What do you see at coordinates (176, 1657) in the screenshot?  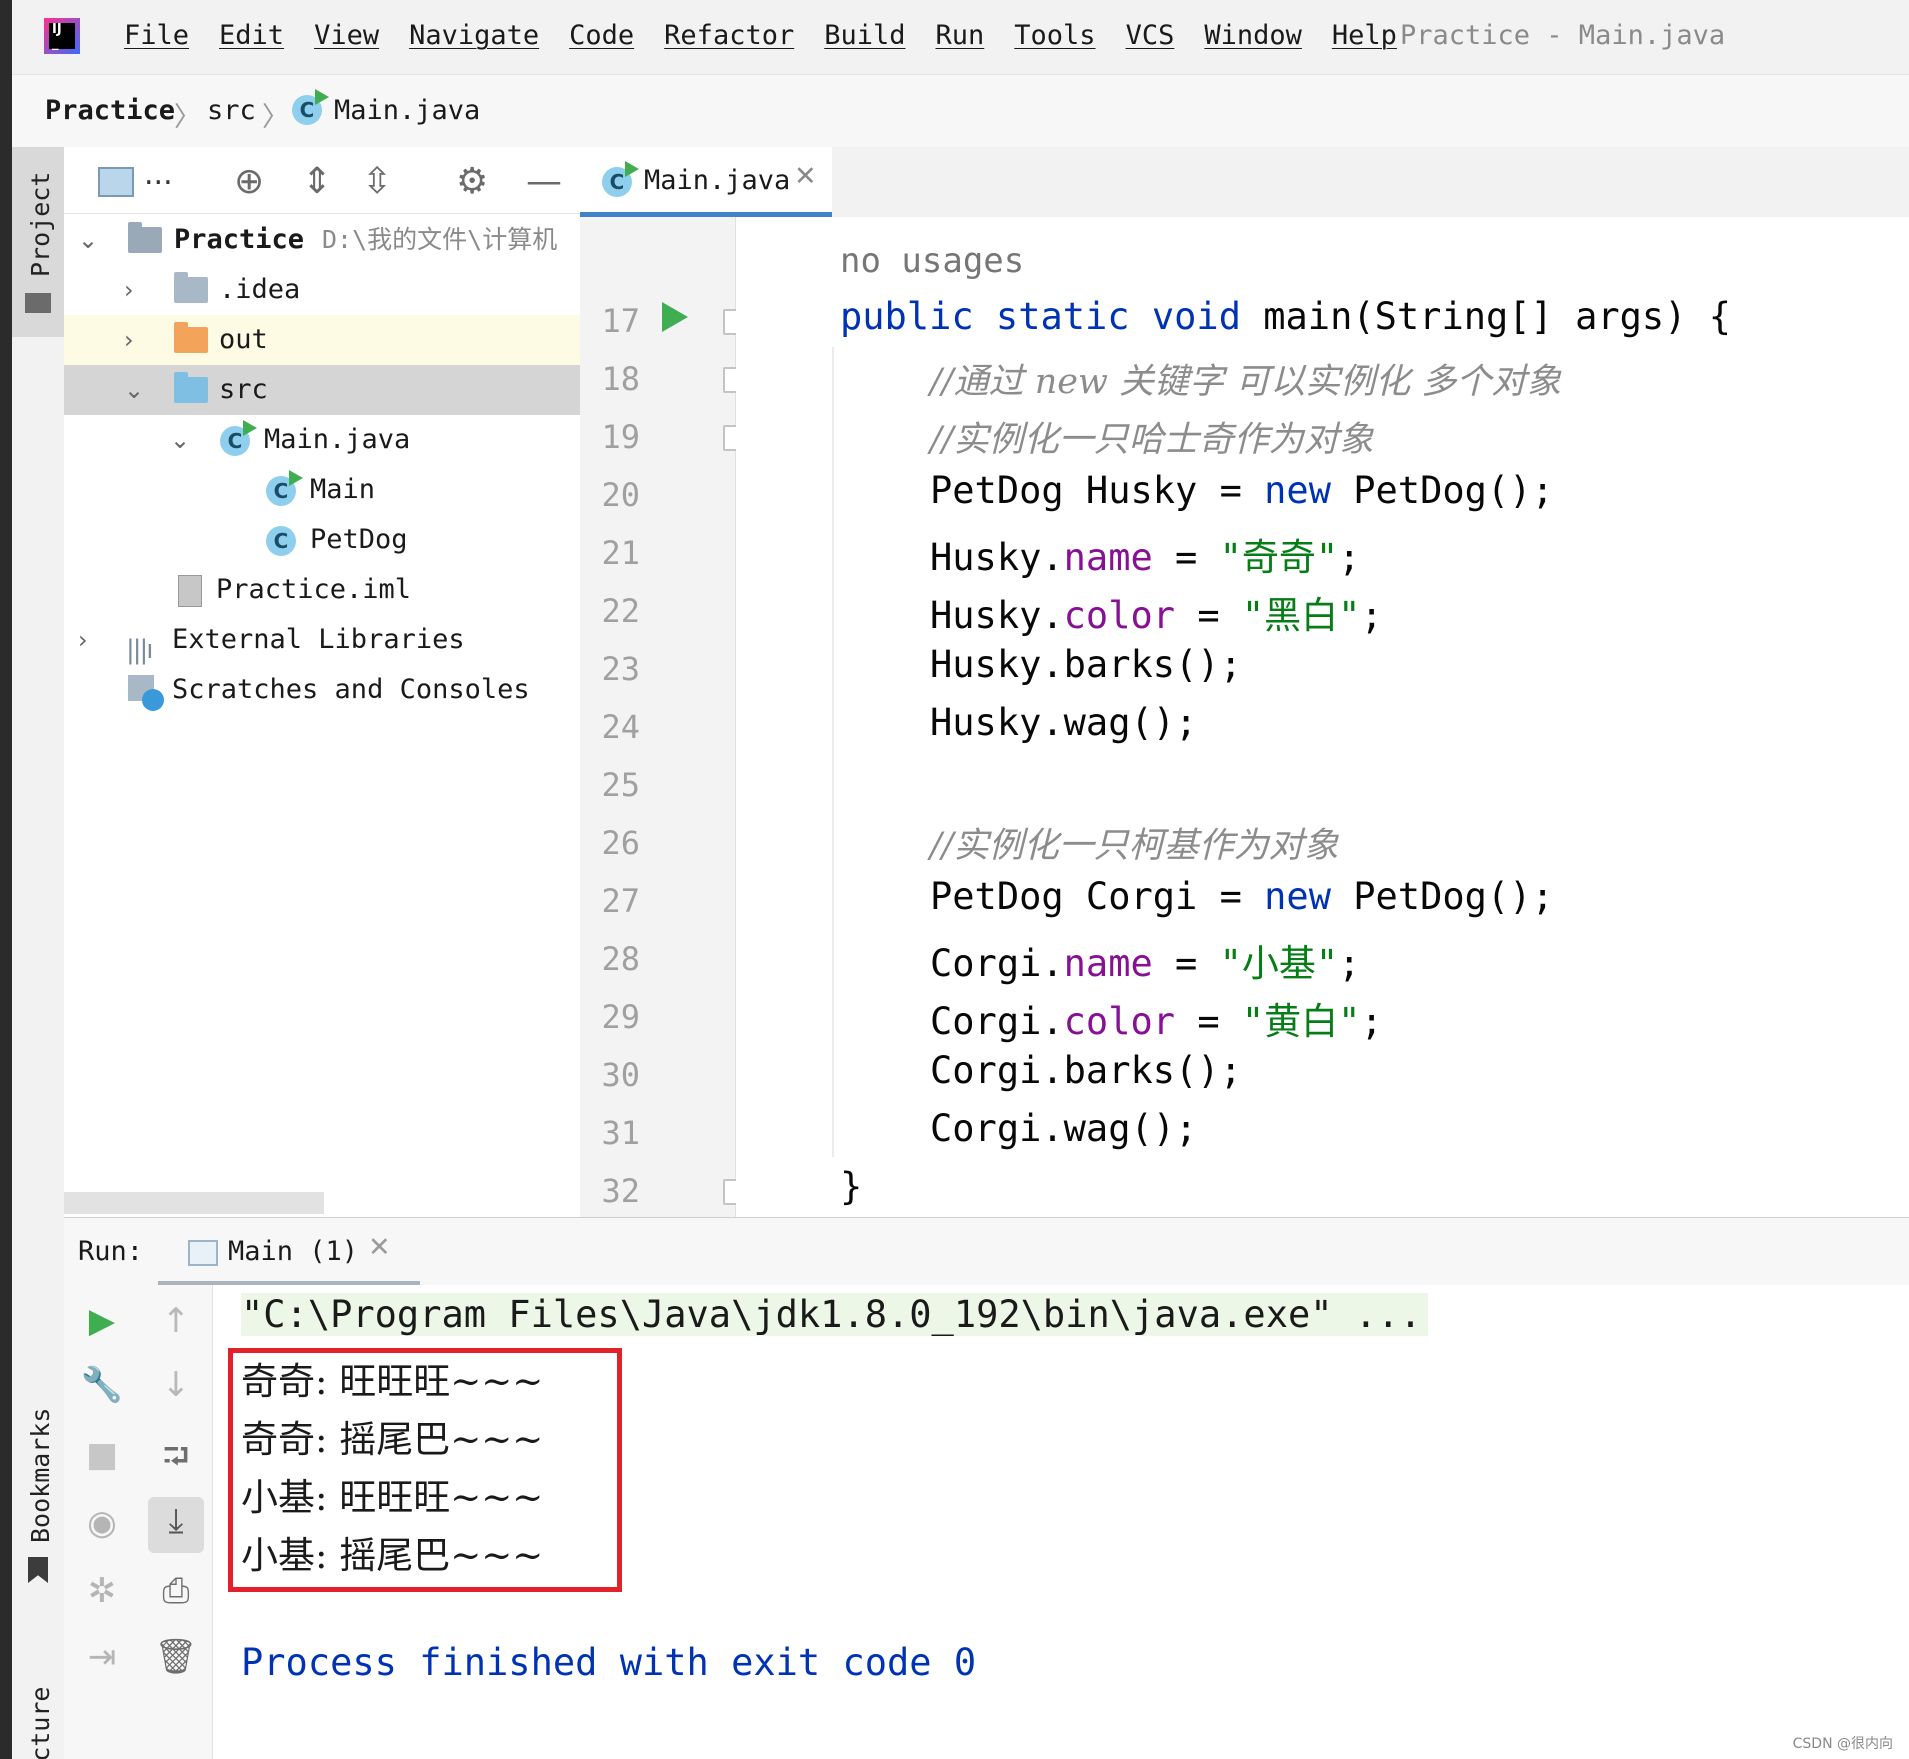 I see `trash-icon: 🗑` at bounding box center [176, 1657].